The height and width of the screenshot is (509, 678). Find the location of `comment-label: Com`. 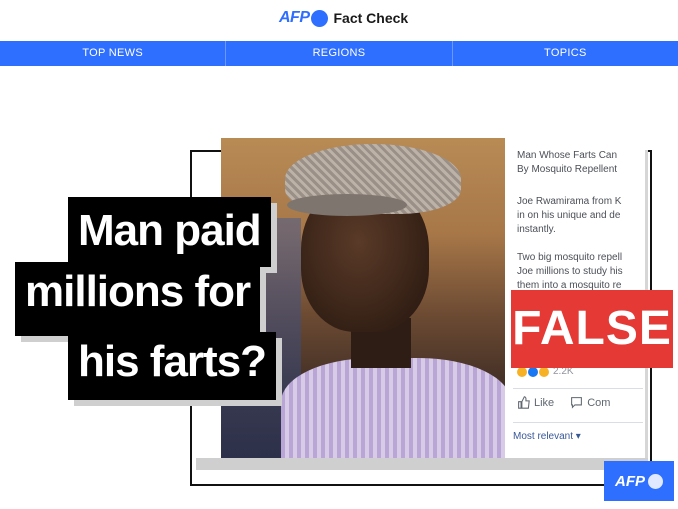

comment-label: Com is located at coordinates (599, 402).